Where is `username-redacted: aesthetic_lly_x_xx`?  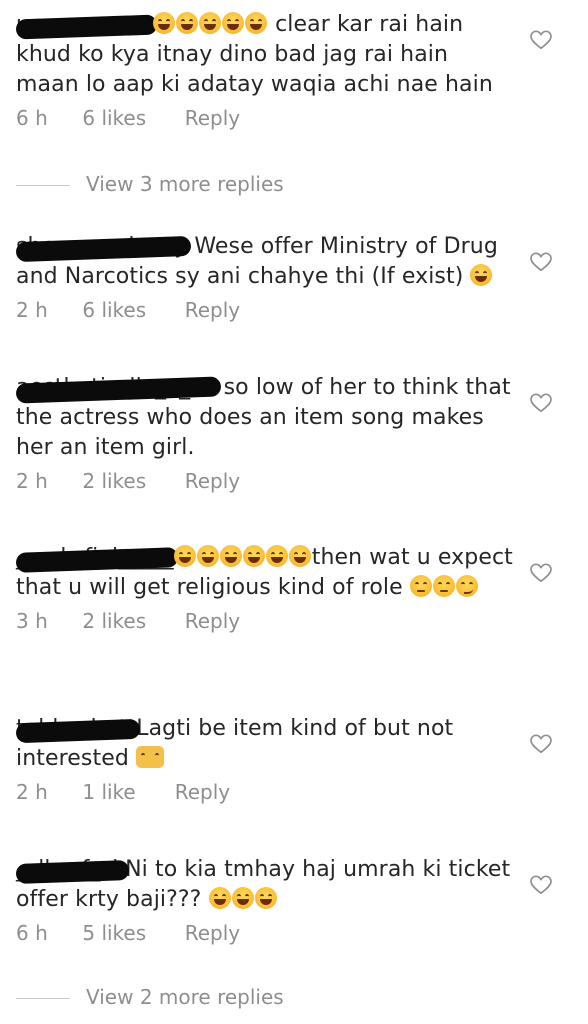
username-redacted: aesthetic_lly_x_xx is located at coordinates (118, 388).